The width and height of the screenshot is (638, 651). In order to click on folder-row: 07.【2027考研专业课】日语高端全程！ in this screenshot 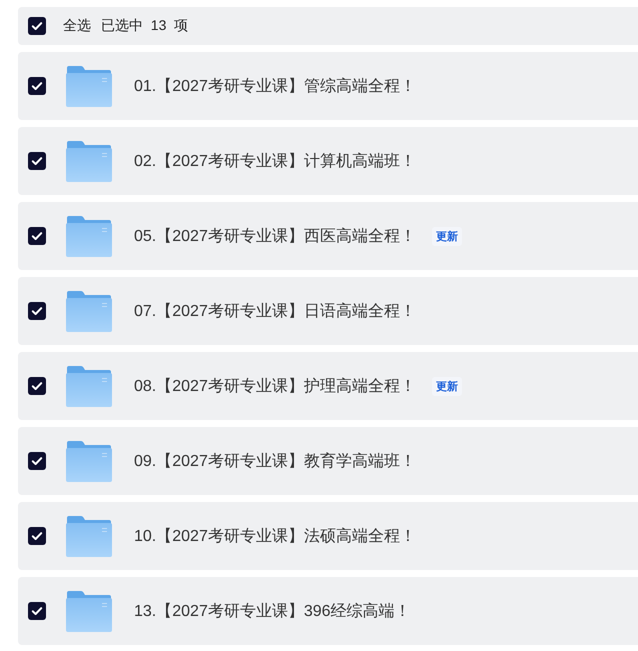, I will do `click(328, 311)`.